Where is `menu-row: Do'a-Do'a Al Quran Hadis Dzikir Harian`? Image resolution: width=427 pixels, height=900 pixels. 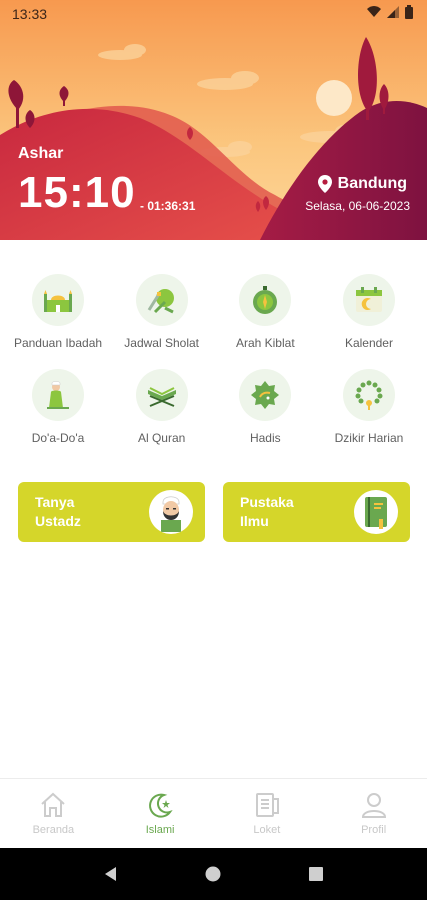
menu-row: Do'a-Do'a Al Quran Hadis Dzikir Harian is located at coordinates (213, 410).